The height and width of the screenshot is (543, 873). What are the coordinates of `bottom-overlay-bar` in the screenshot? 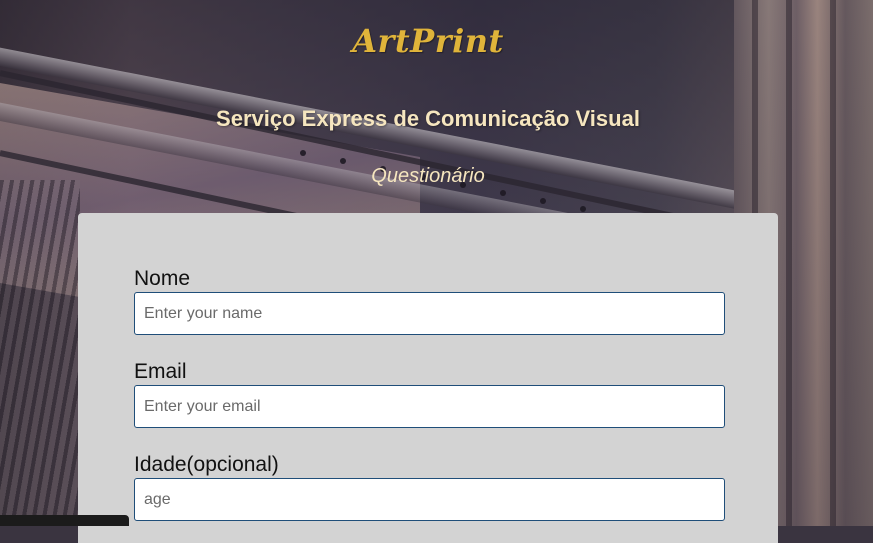 It's located at (64, 520).